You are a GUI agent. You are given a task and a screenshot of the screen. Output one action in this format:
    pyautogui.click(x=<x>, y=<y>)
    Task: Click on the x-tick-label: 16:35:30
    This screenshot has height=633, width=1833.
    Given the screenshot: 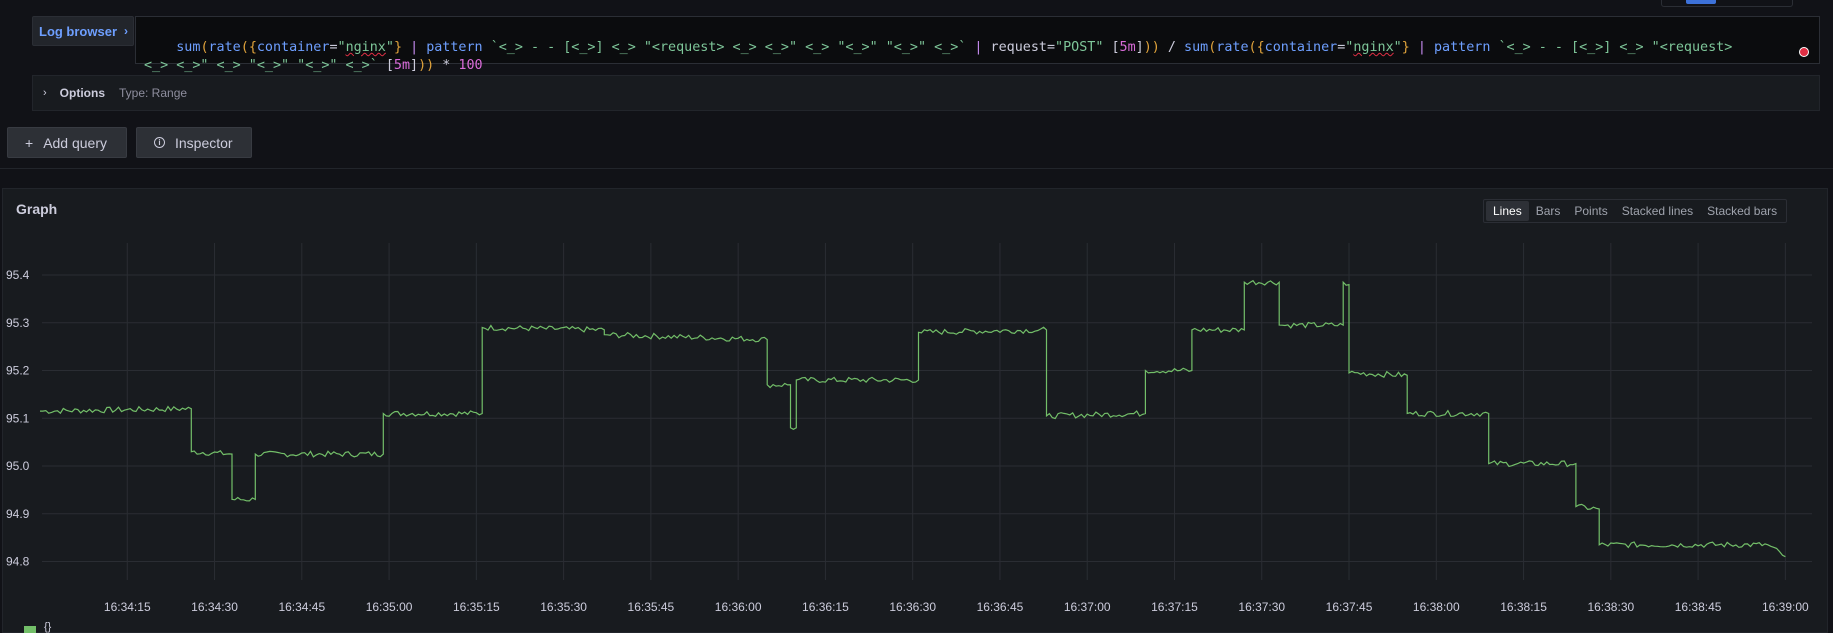 What is the action you would take?
    pyautogui.click(x=563, y=607)
    